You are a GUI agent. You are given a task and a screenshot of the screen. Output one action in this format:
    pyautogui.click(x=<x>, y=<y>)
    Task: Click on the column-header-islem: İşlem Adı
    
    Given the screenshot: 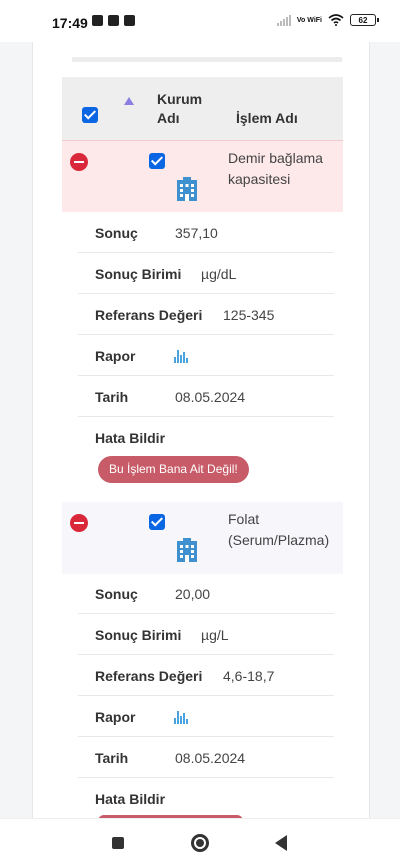 What is the action you would take?
    pyautogui.click(x=267, y=118)
    